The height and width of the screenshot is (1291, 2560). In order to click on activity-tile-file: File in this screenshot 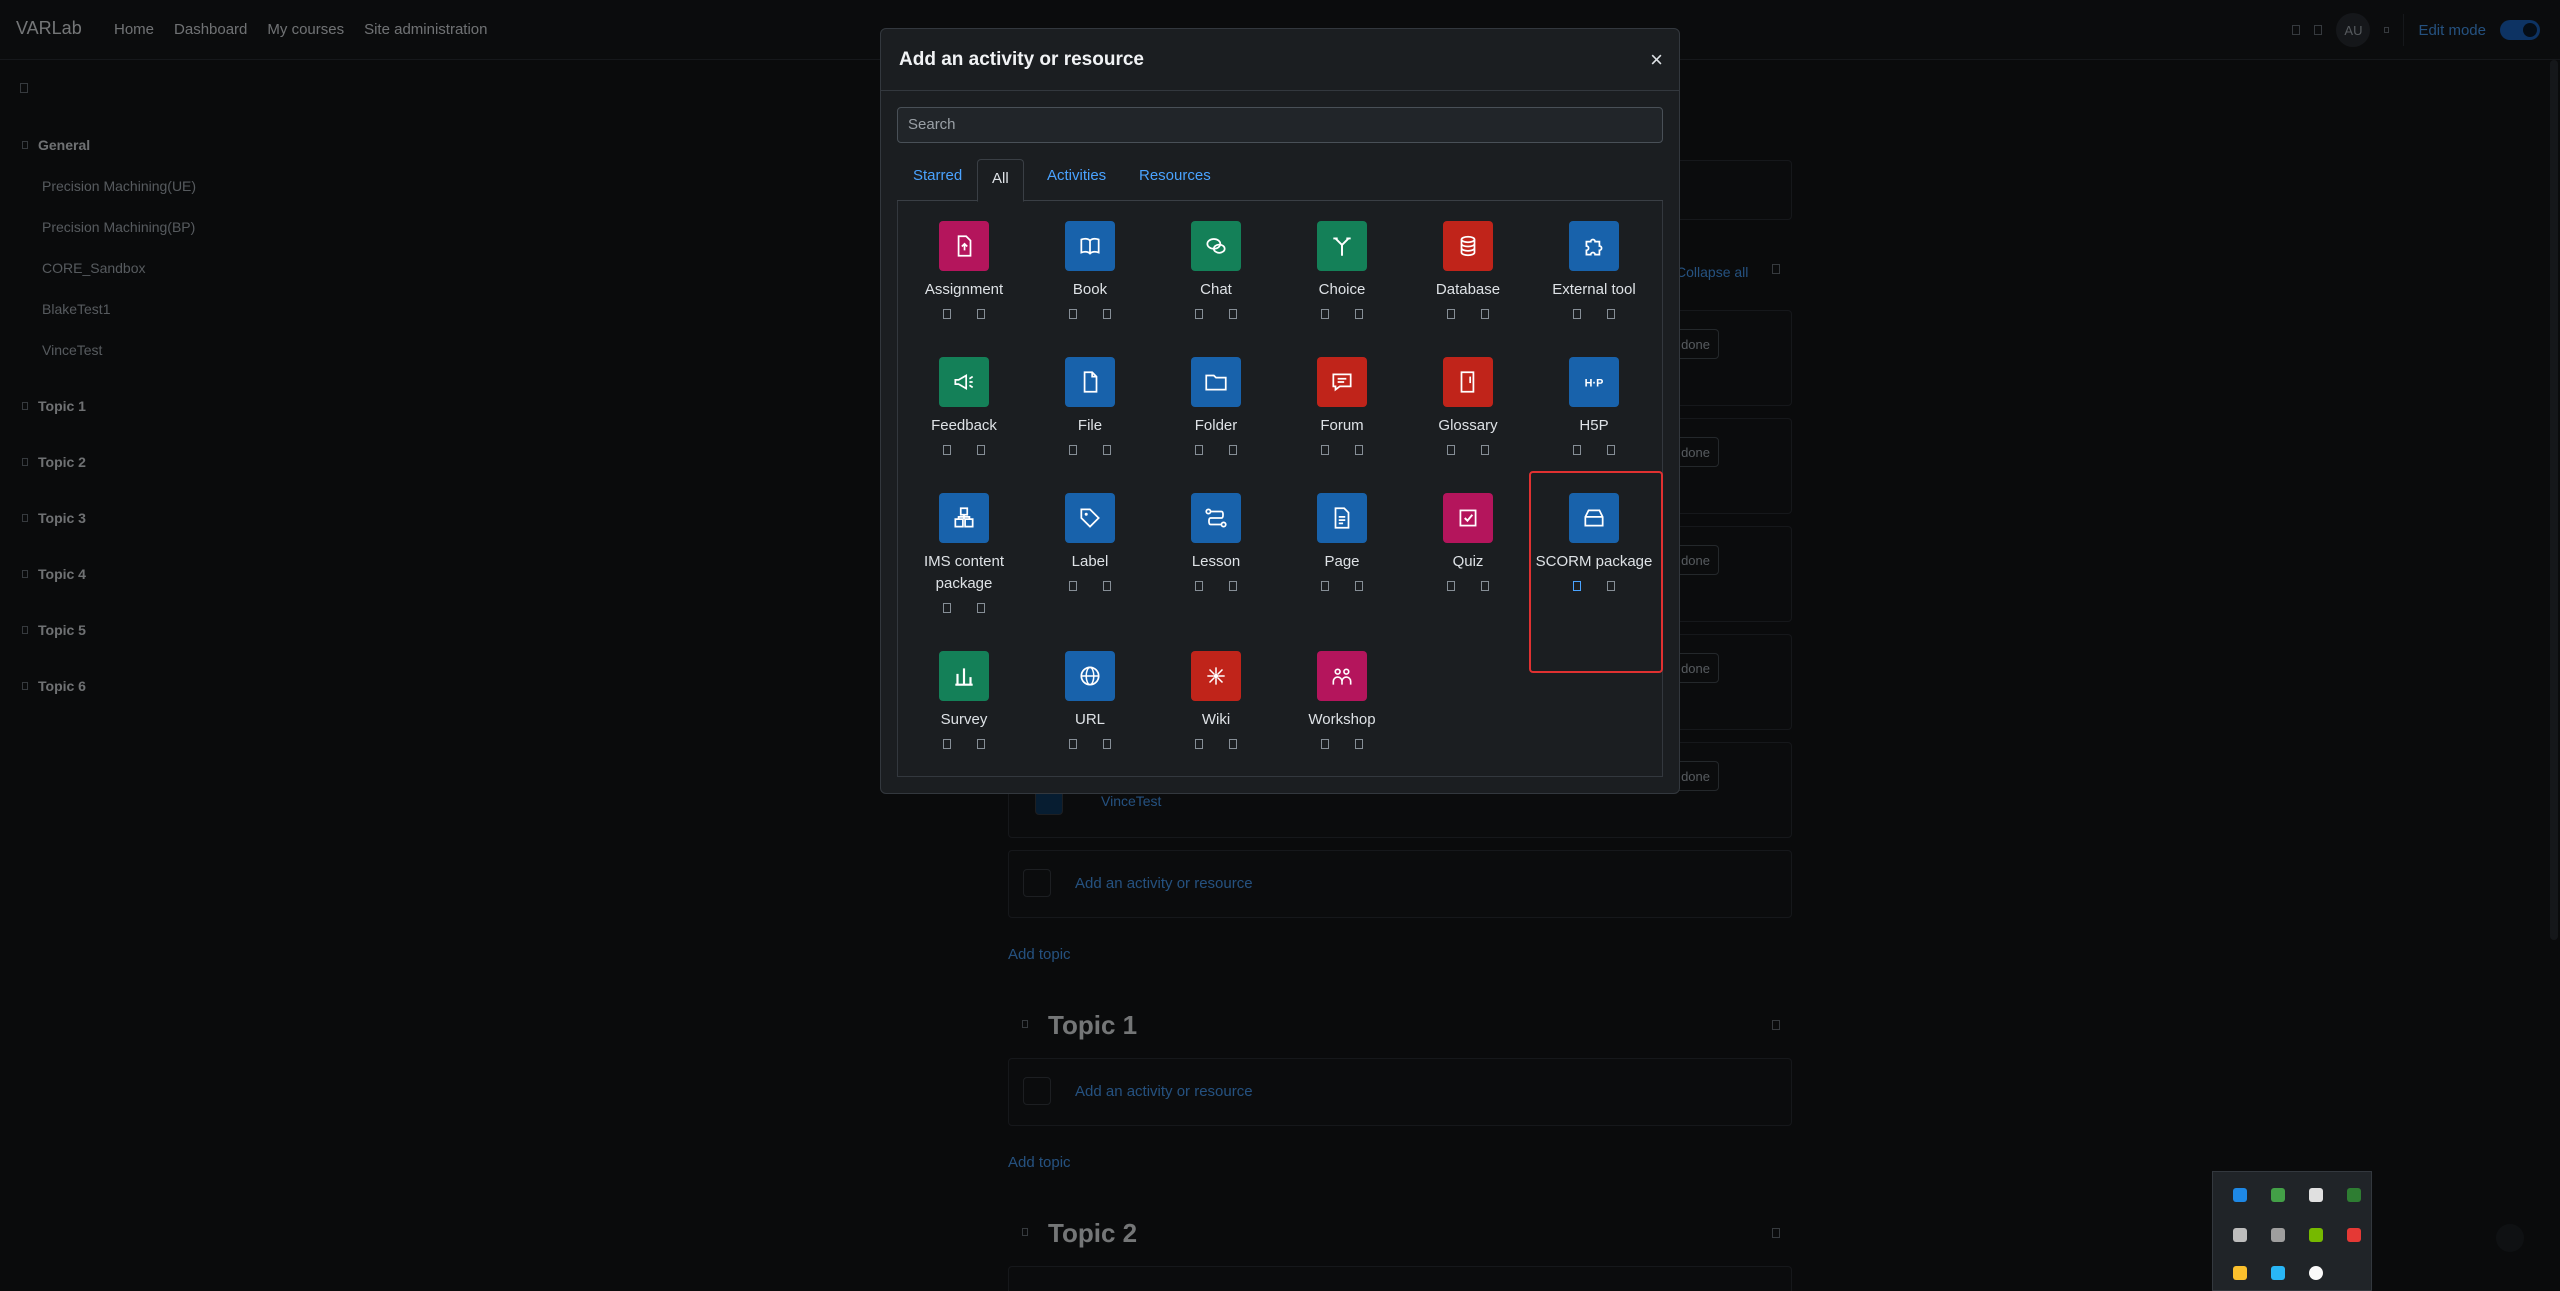, I will do `click(1090, 406)`.